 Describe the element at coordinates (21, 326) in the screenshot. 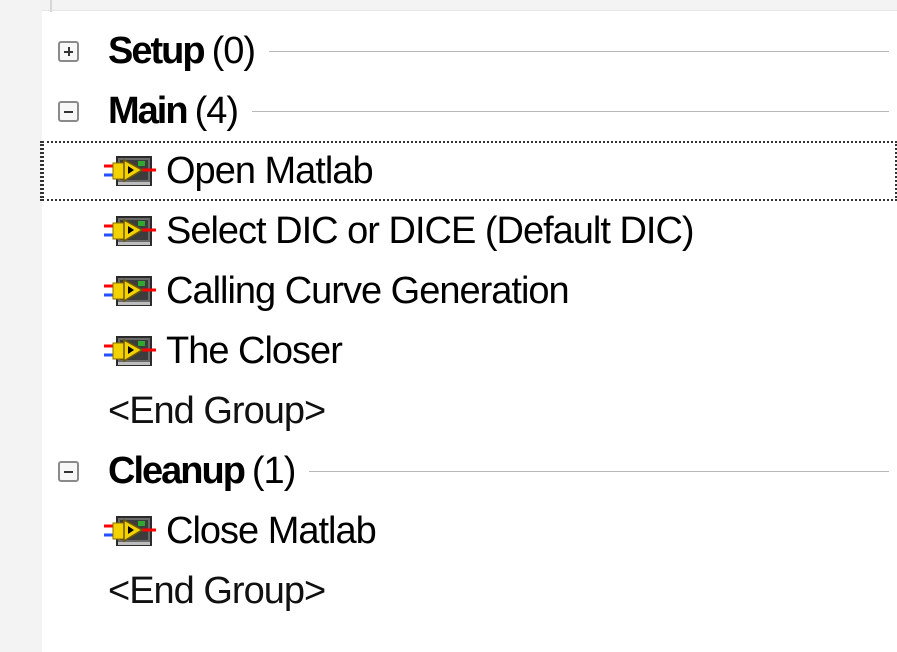

I see `tree-left-gutter` at that location.